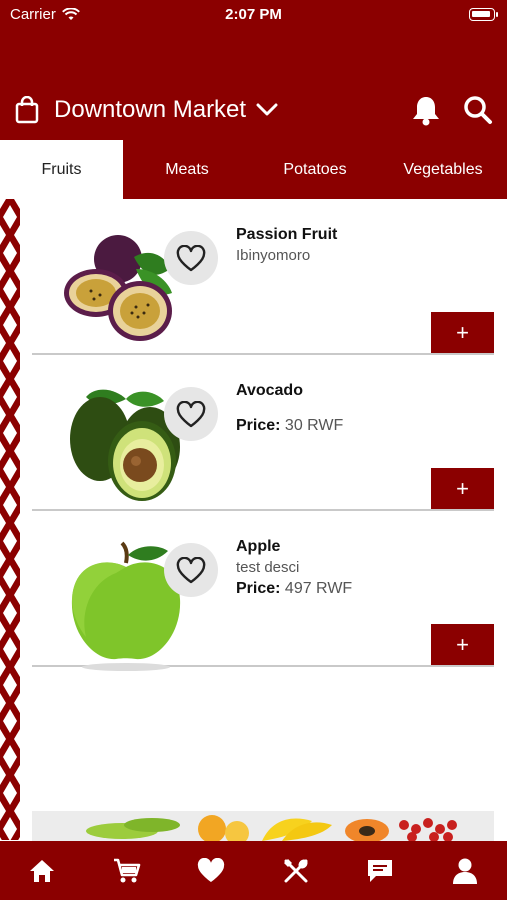  Describe the element at coordinates (150, 110) in the screenshot. I see `store-name: Downtown Market` at that location.